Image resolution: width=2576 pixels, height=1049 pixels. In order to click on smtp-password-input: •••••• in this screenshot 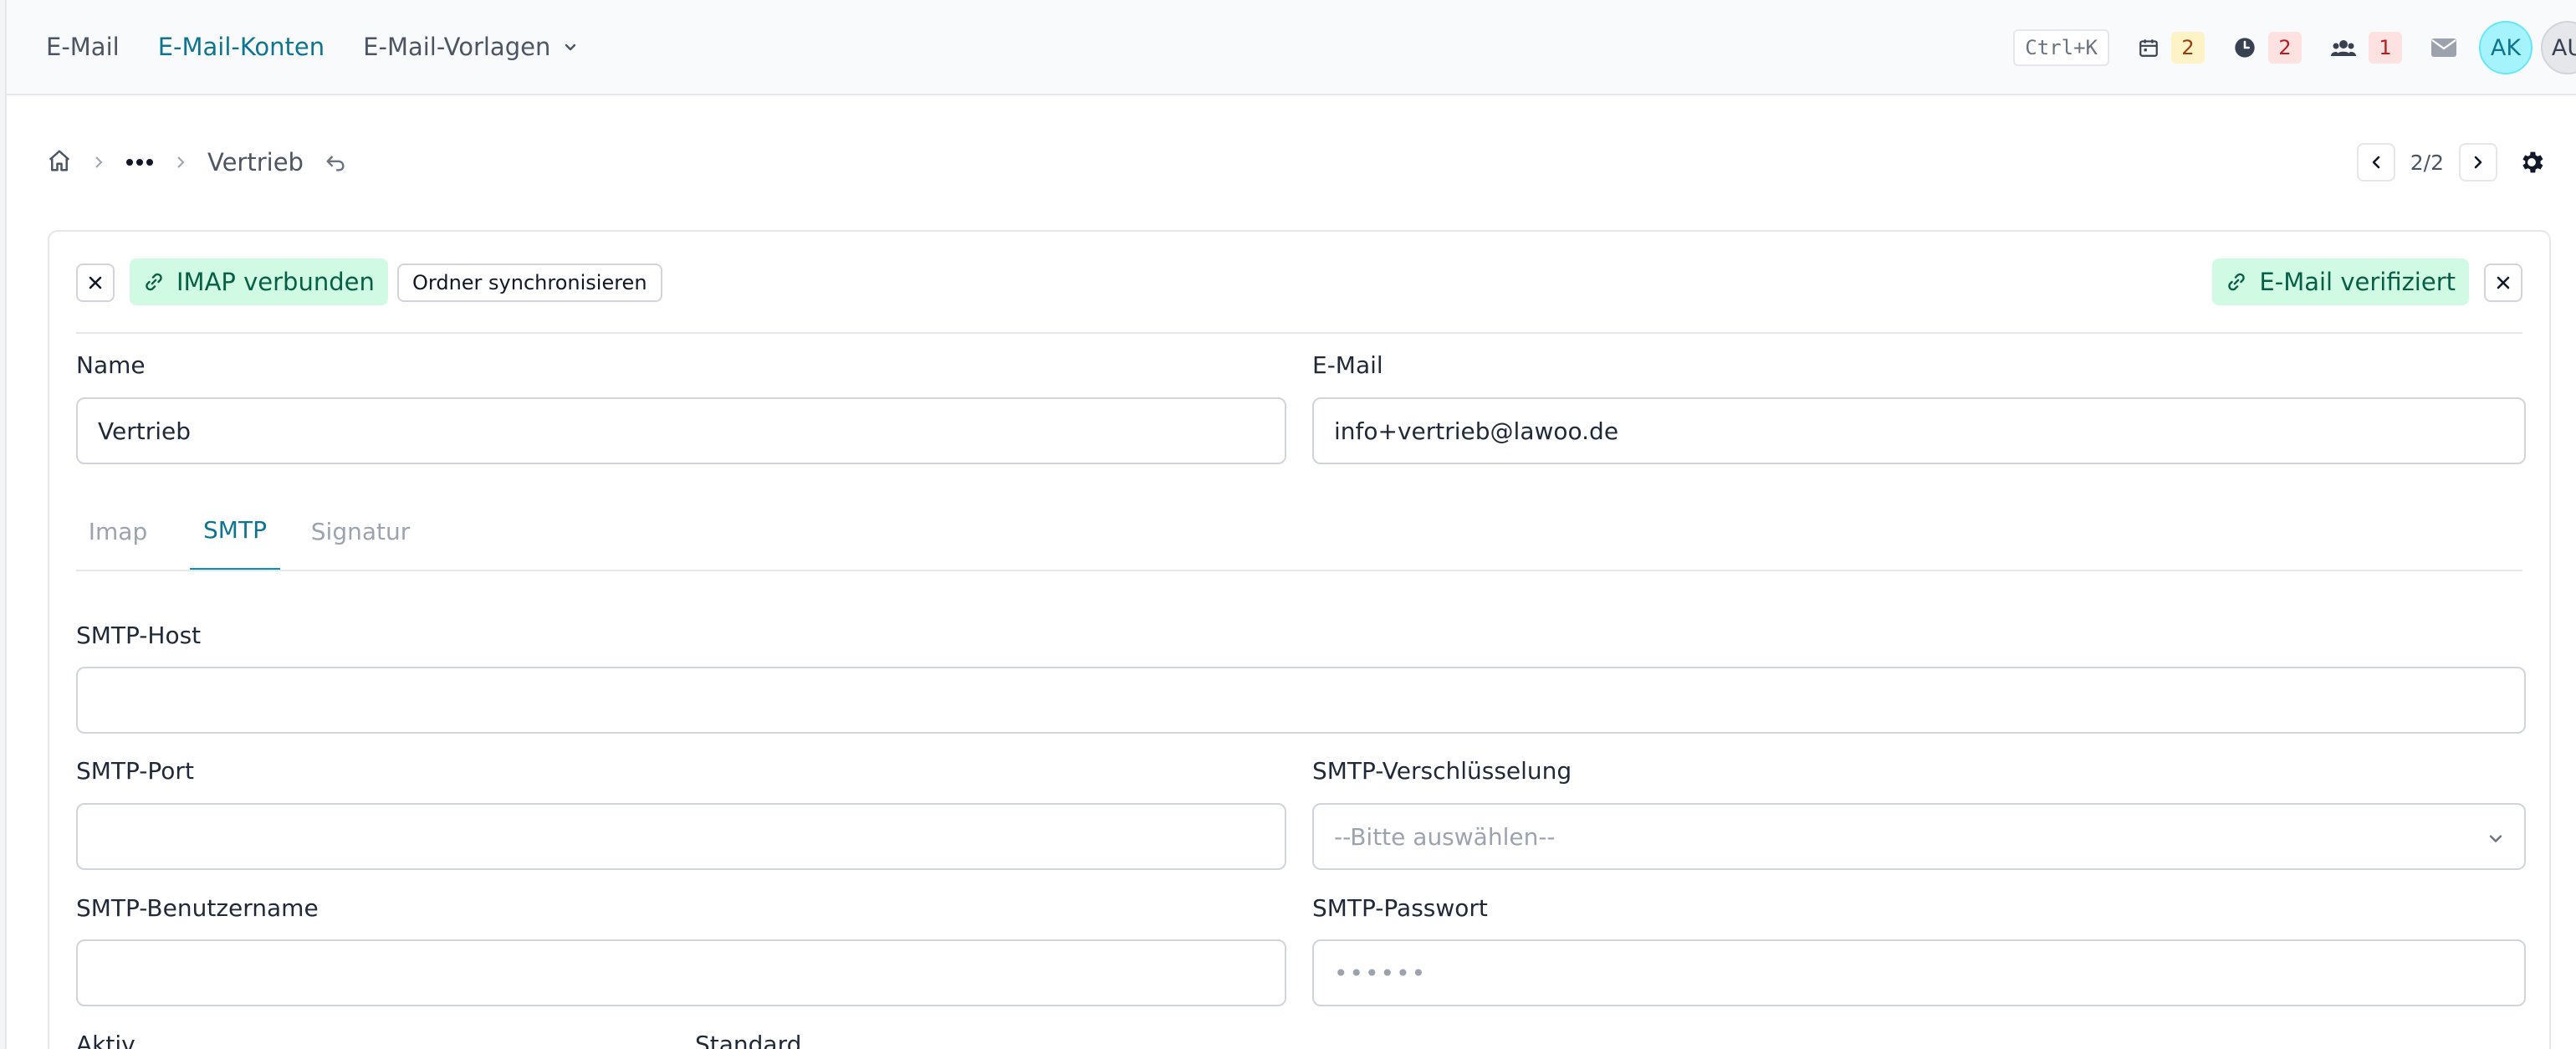, I will do `click(1919, 973)`.